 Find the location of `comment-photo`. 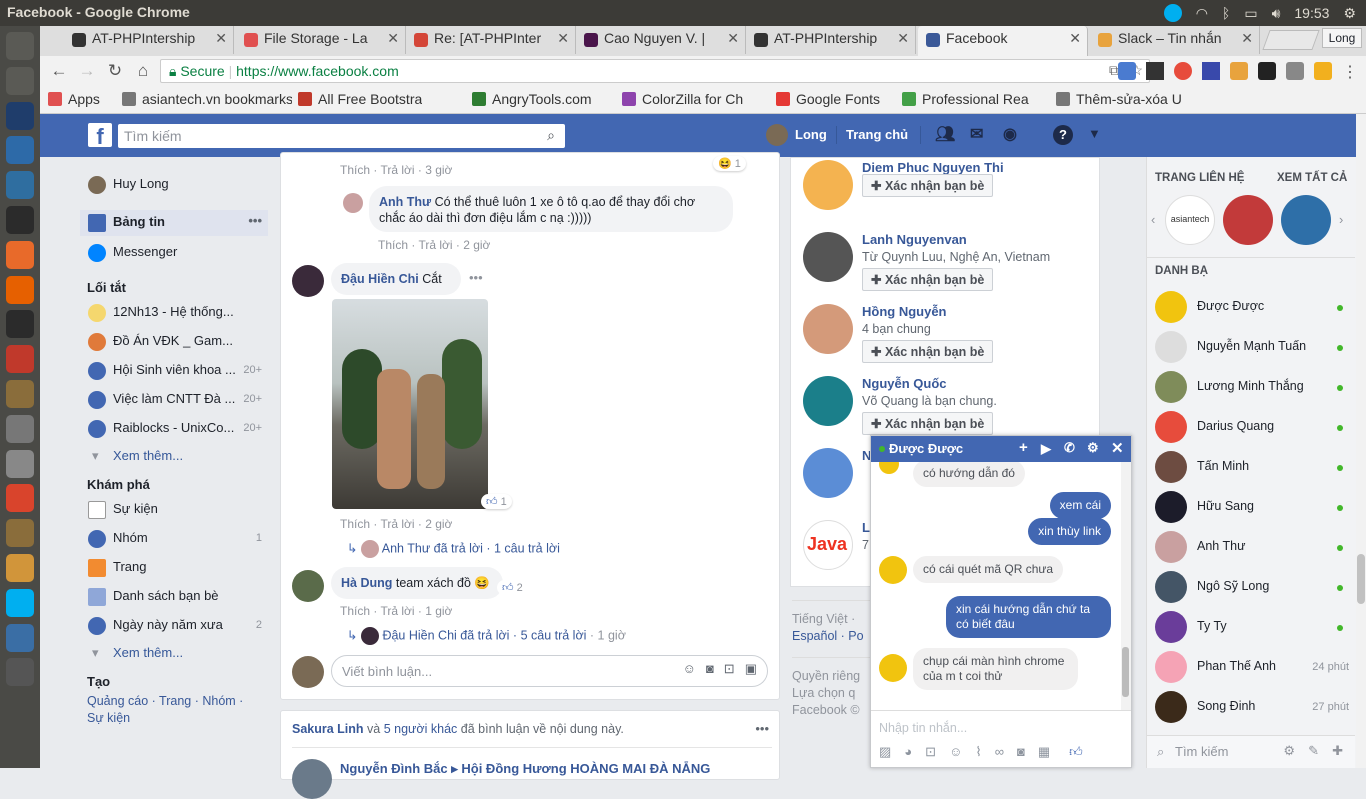

comment-photo is located at coordinates (410, 404).